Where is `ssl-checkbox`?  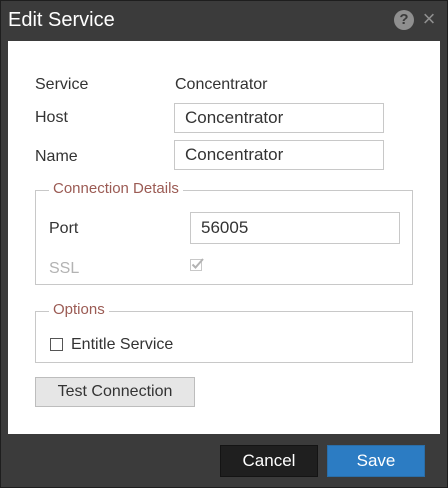
ssl-checkbox is located at coordinates (197, 264).